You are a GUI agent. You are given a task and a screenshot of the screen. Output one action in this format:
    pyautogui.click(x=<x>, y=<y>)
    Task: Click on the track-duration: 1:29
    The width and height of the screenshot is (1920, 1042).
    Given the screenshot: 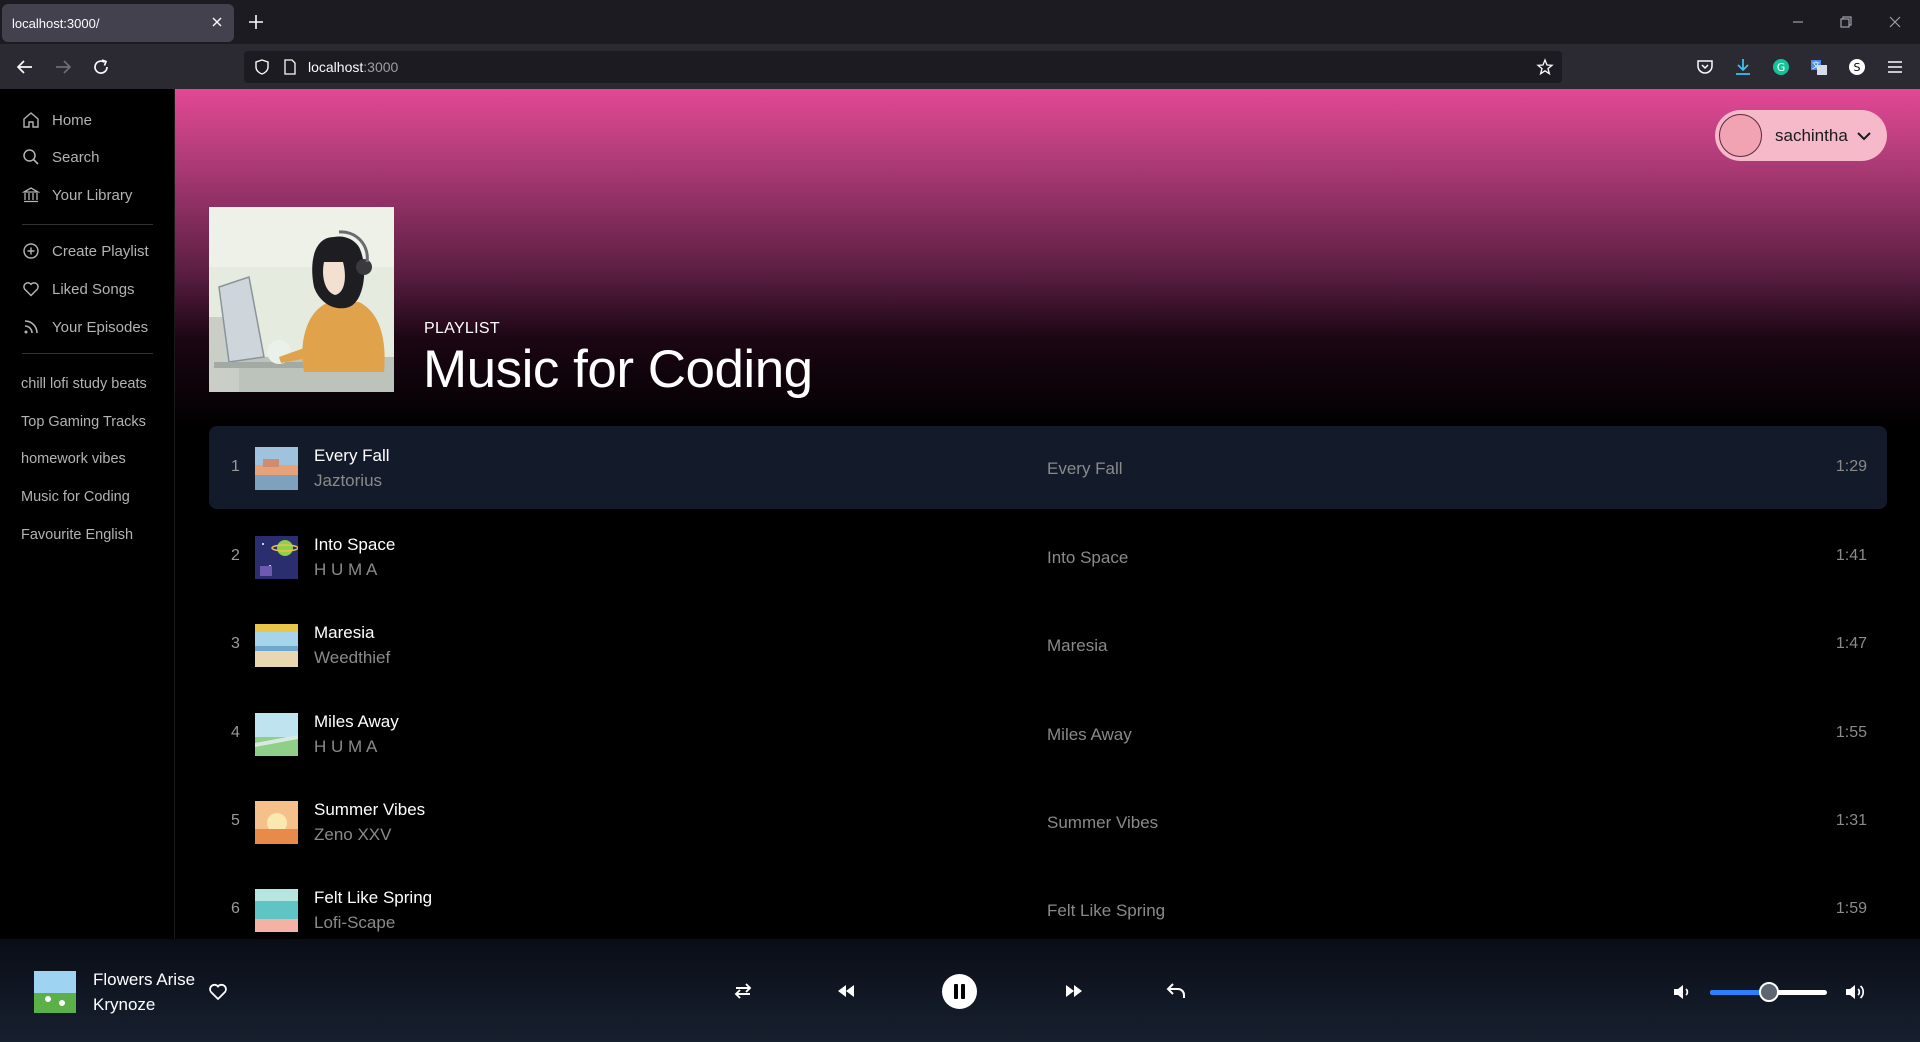 What is the action you would take?
    pyautogui.click(x=1851, y=466)
    